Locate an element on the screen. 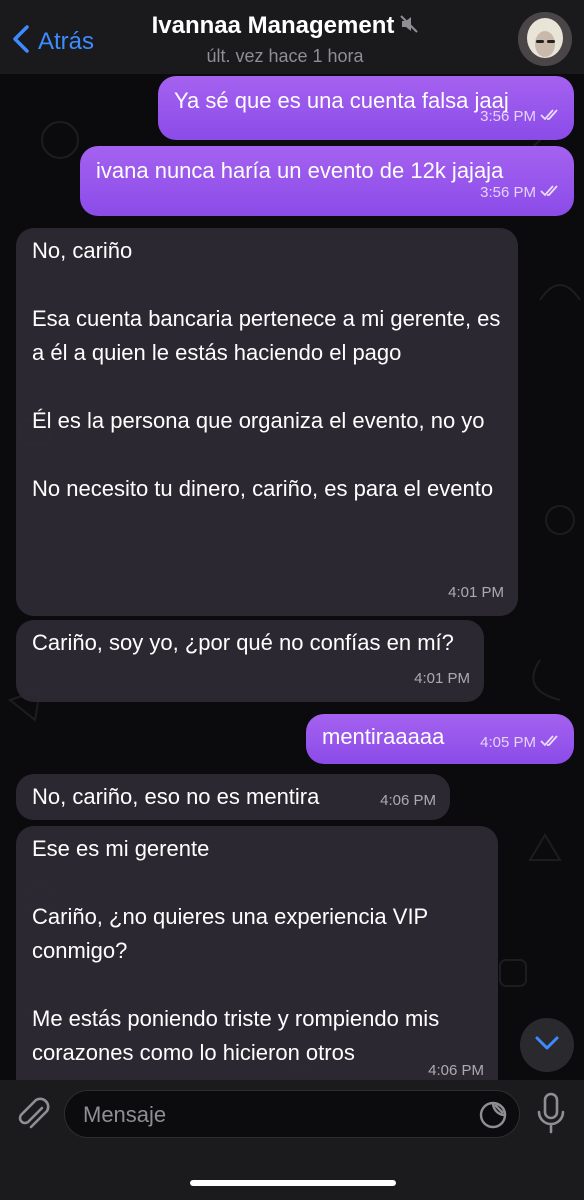 The width and height of the screenshot is (584, 1200). home-indicator is located at coordinates (293, 1183).